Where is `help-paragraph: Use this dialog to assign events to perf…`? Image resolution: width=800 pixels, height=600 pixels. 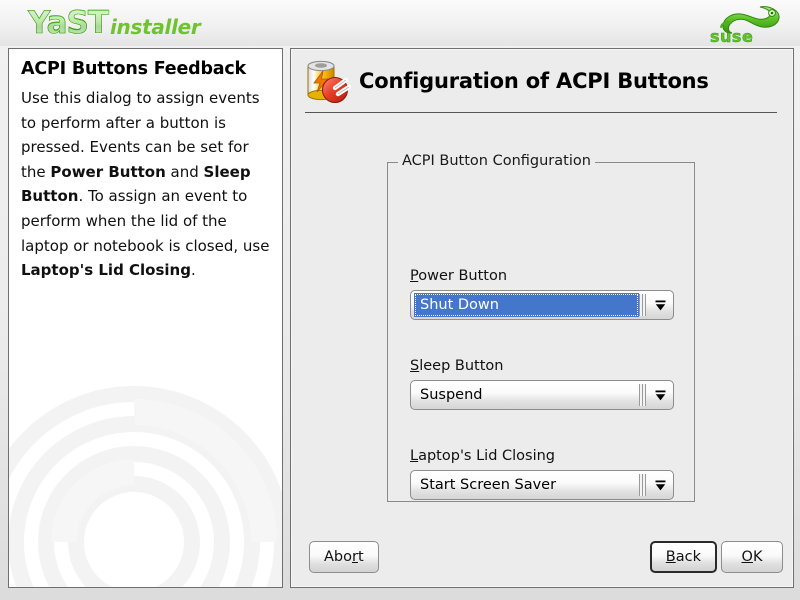 help-paragraph: Use this dialog to assign events to perf… is located at coordinates (145, 184).